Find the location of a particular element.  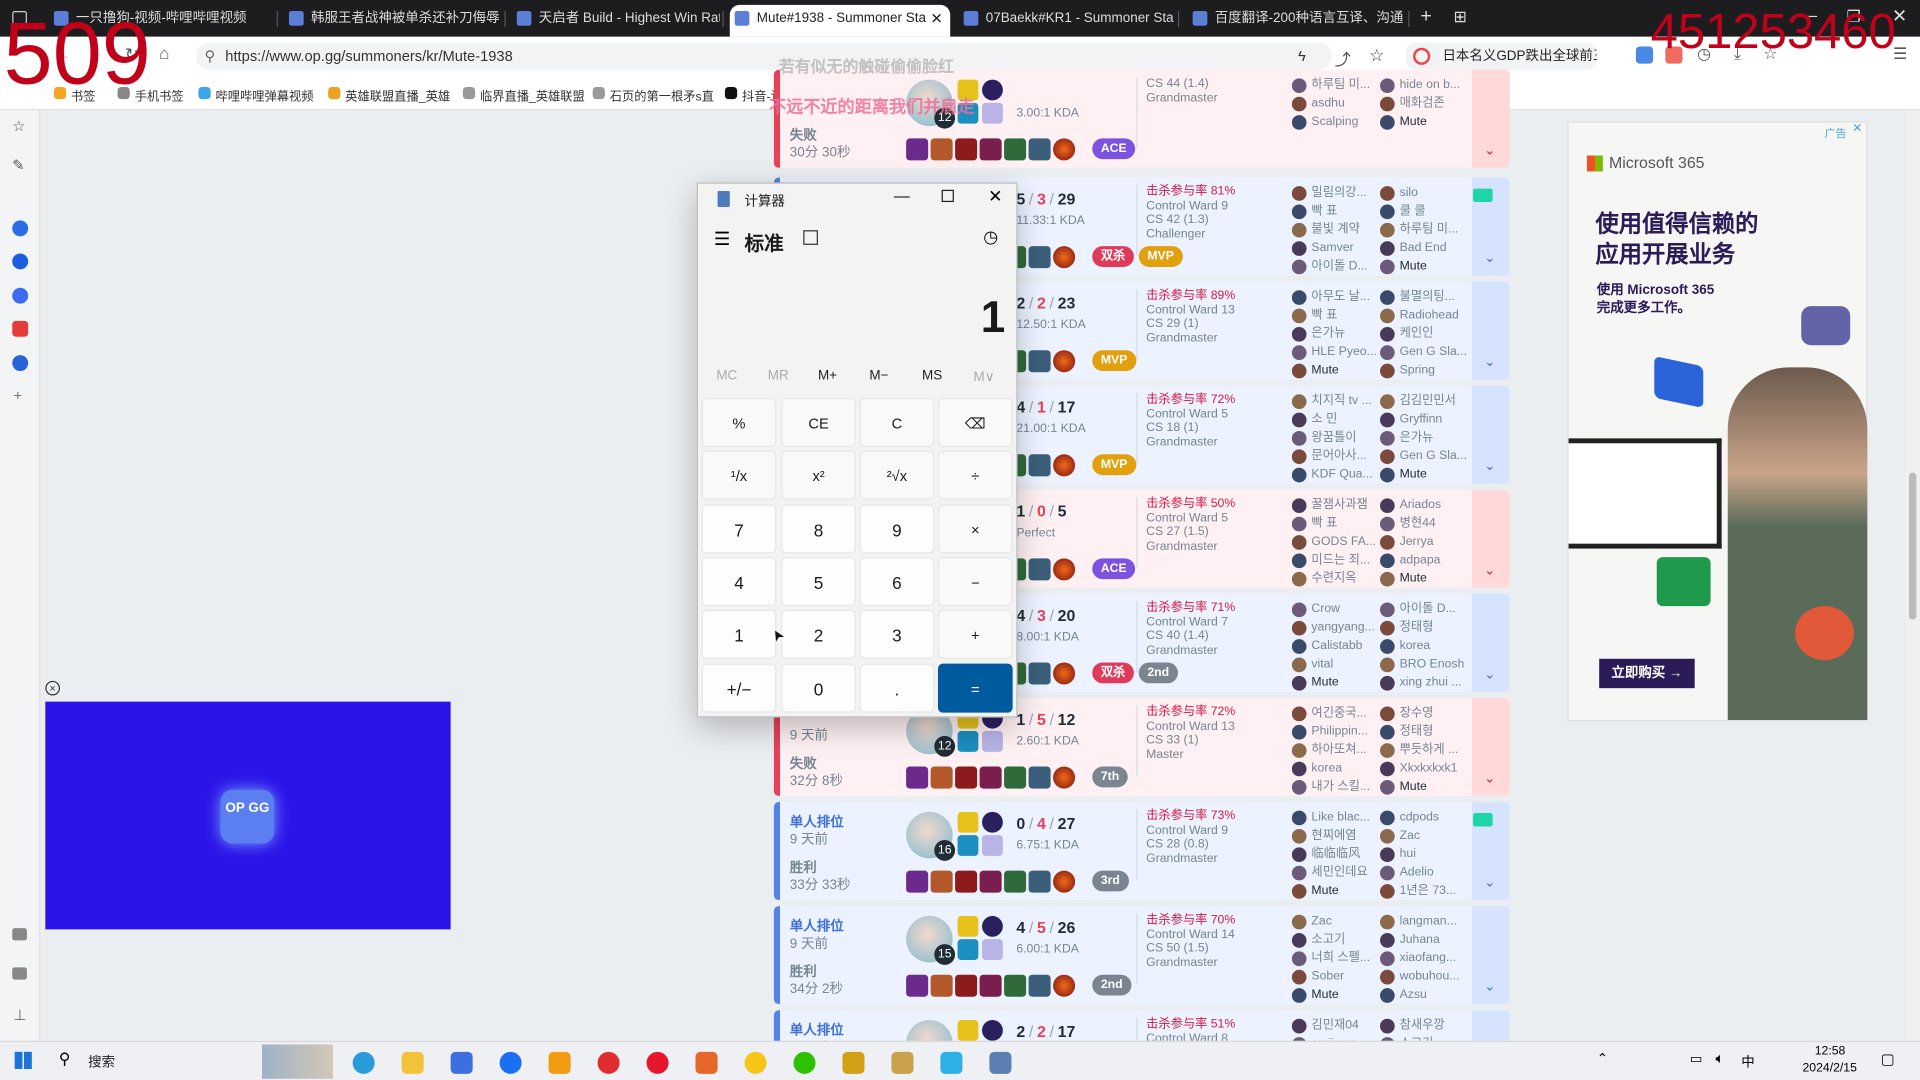

favorites-icon: ☆ is located at coordinates (18, 126).